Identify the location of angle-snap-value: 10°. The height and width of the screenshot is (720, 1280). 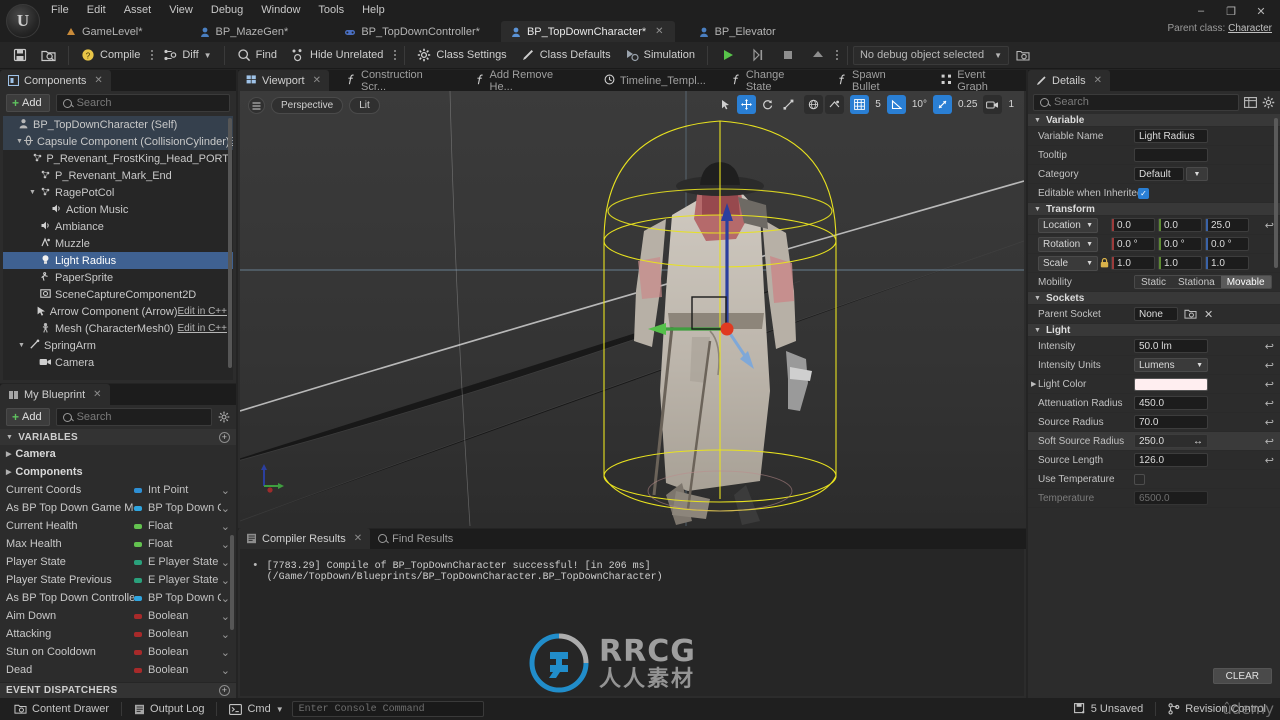
(919, 104).